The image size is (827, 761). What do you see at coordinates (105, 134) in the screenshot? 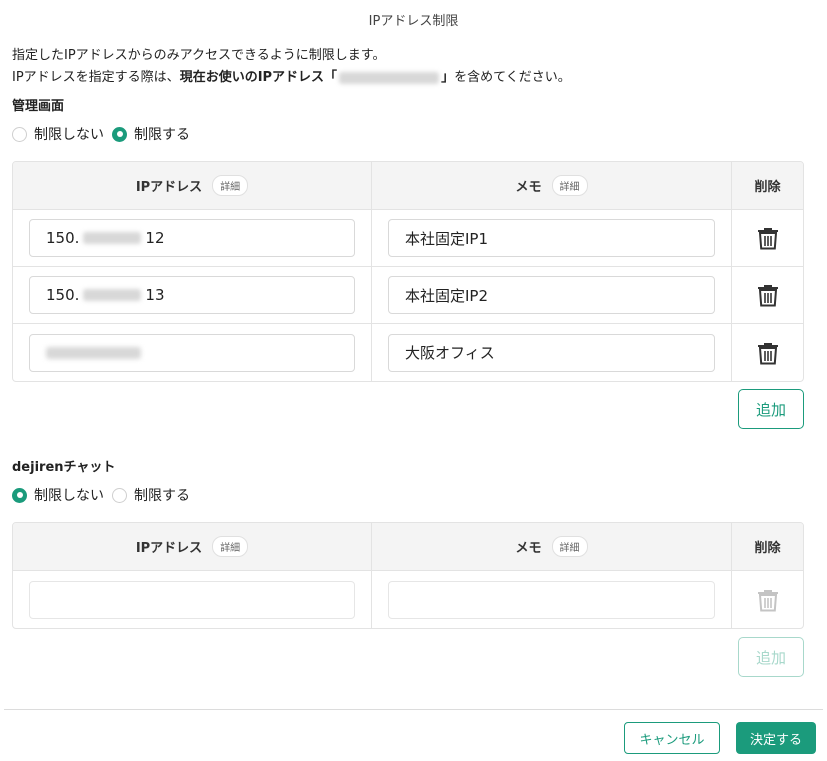
I see `admin-radio-group: 制限しない 制限する` at bounding box center [105, 134].